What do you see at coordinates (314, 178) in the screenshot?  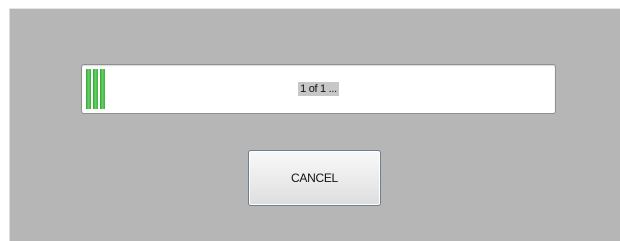 I see `cancel-button: CANCEL` at bounding box center [314, 178].